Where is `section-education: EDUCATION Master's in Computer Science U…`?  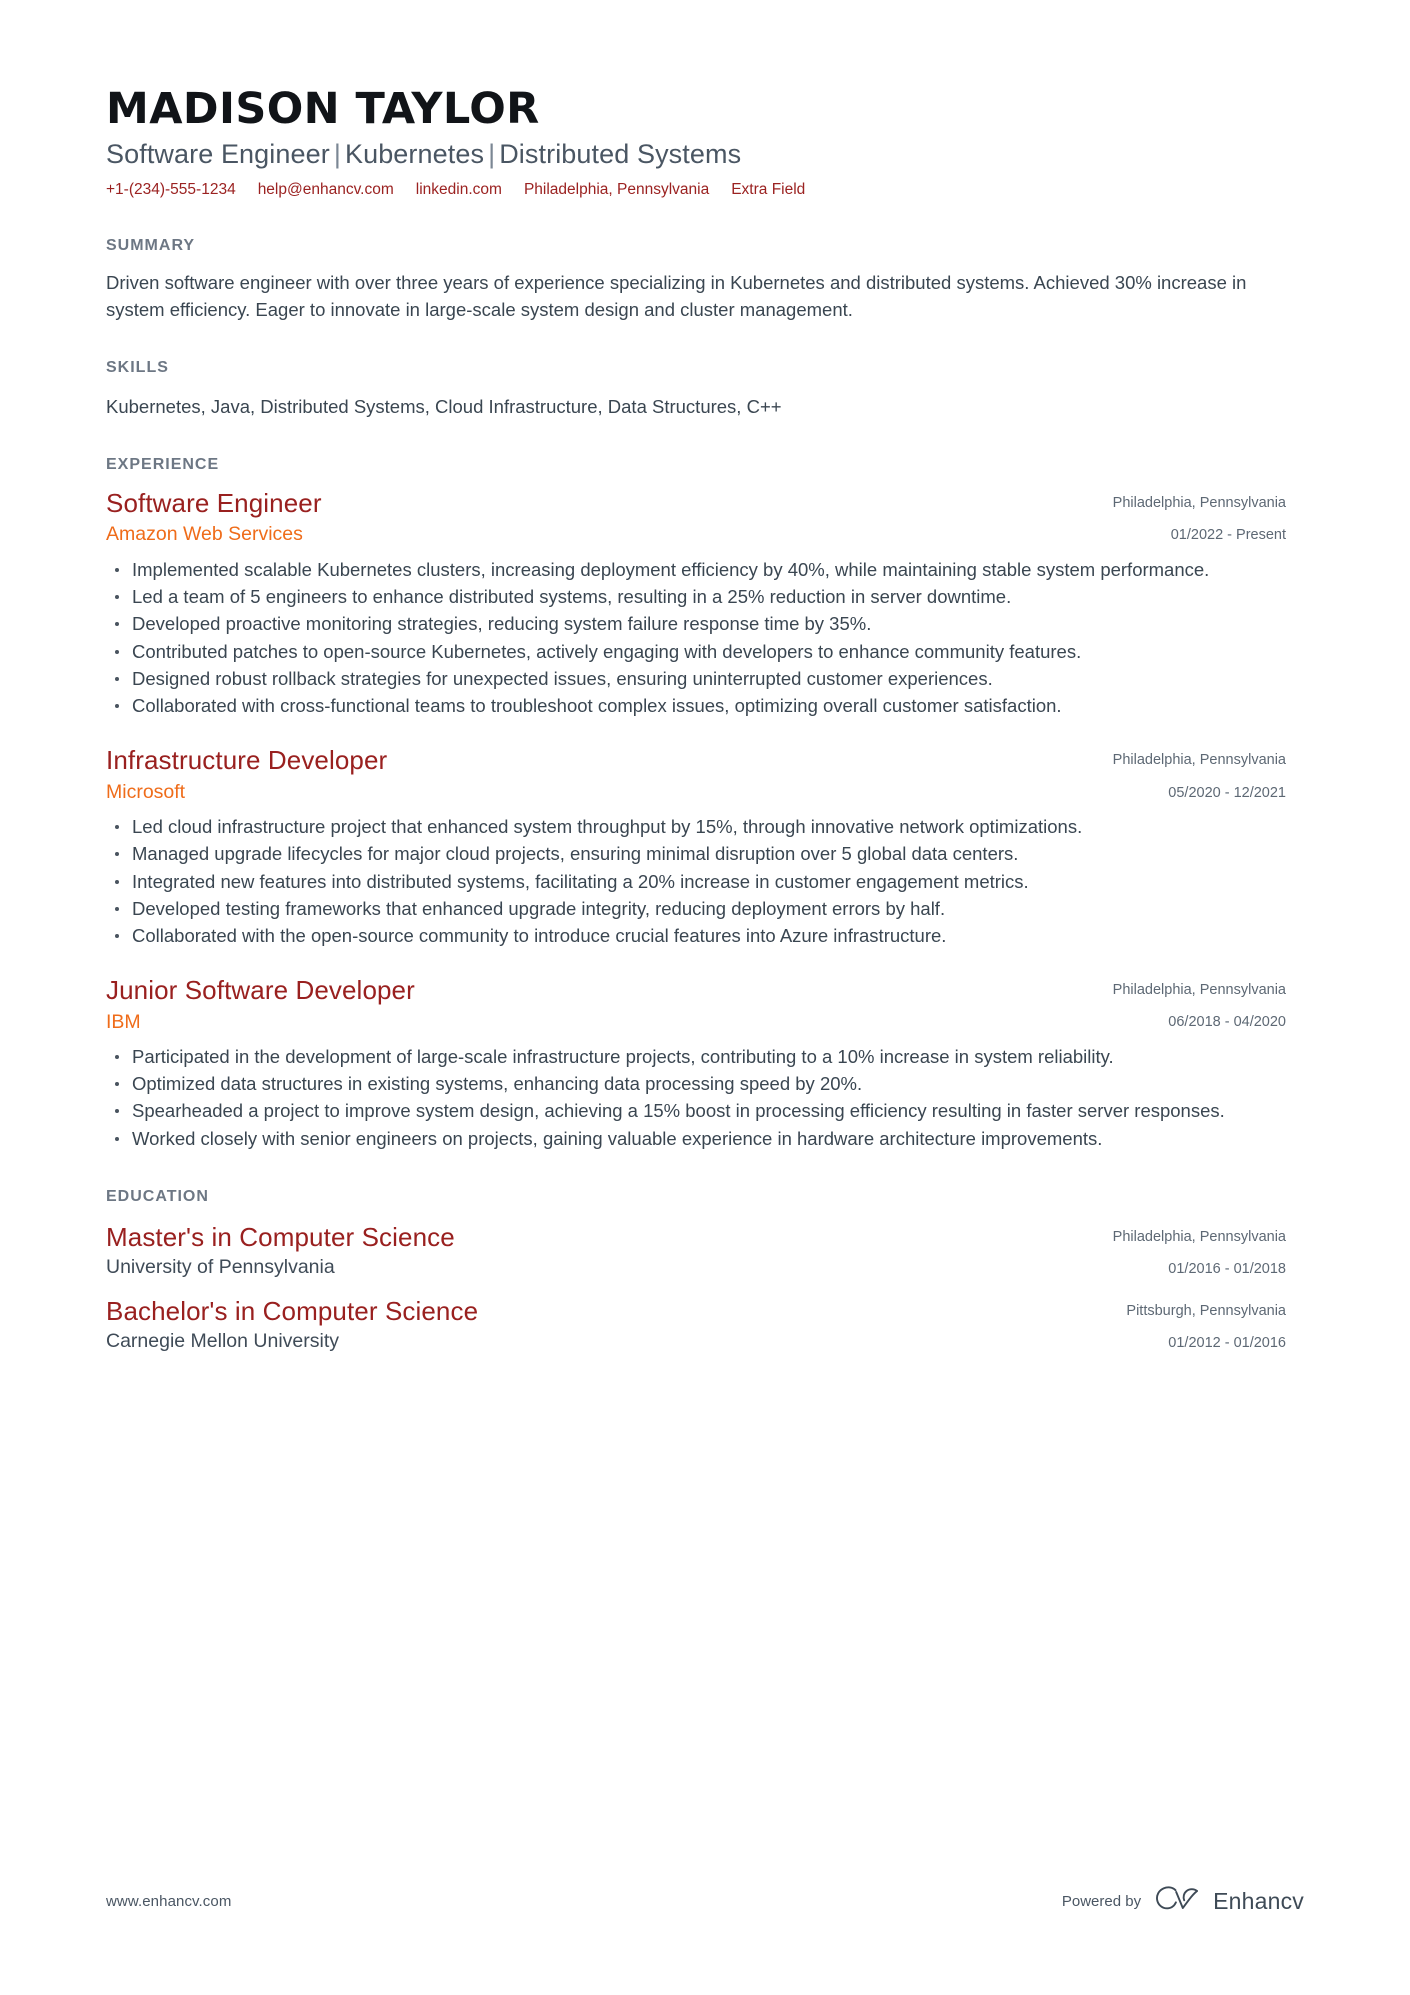
section-education: EDUCATION Master's in Computer Science U… is located at coordinates (696, 1270).